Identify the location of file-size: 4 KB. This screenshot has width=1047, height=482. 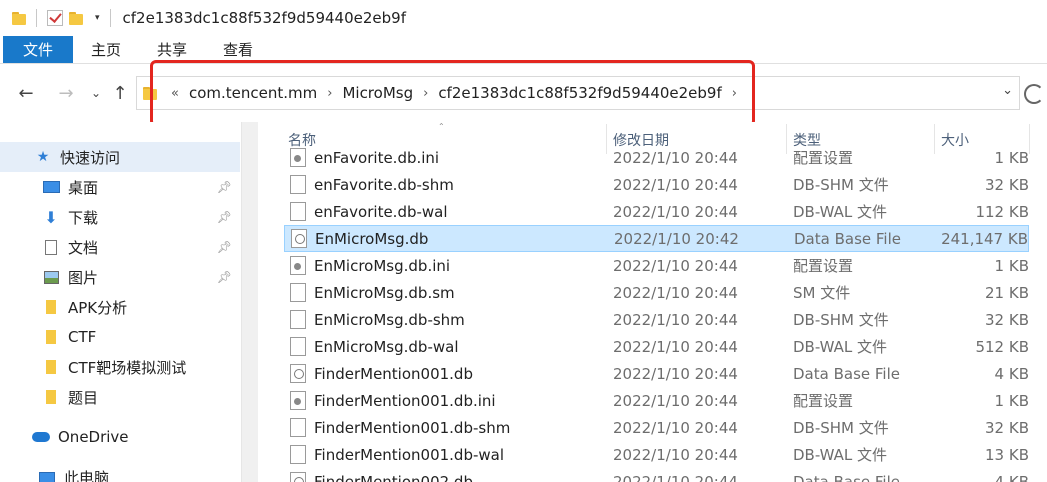
(1011, 373).